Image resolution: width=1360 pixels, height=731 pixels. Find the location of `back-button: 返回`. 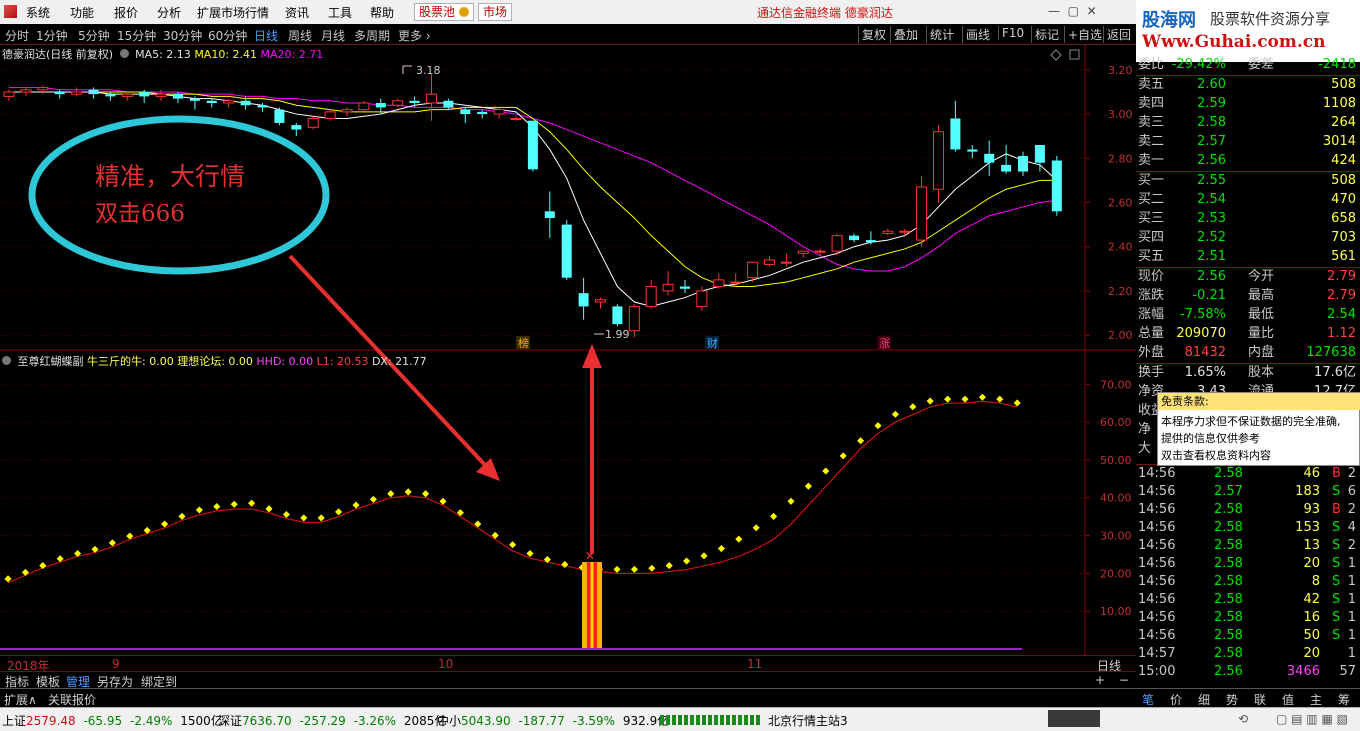

back-button: 返回 is located at coordinates (1118, 34).